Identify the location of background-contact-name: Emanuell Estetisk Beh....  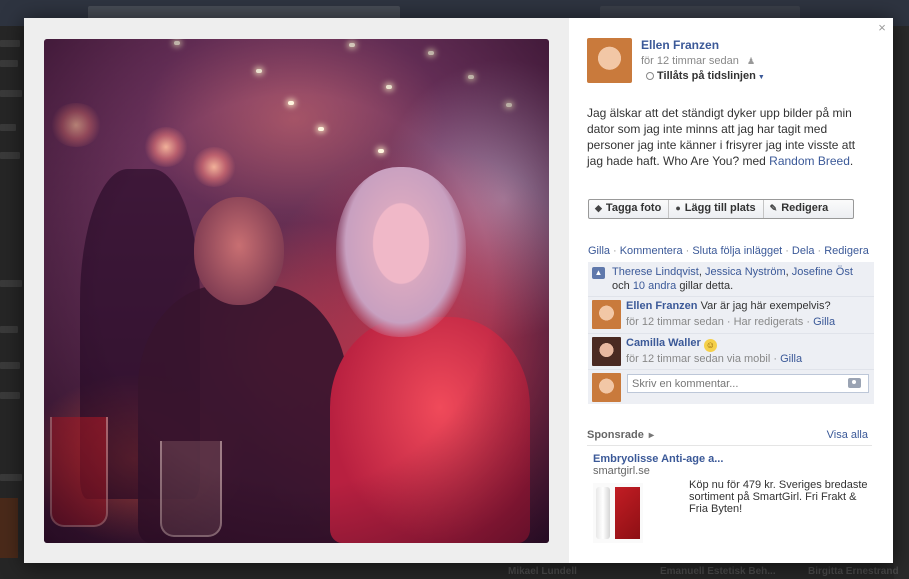
(718, 571).